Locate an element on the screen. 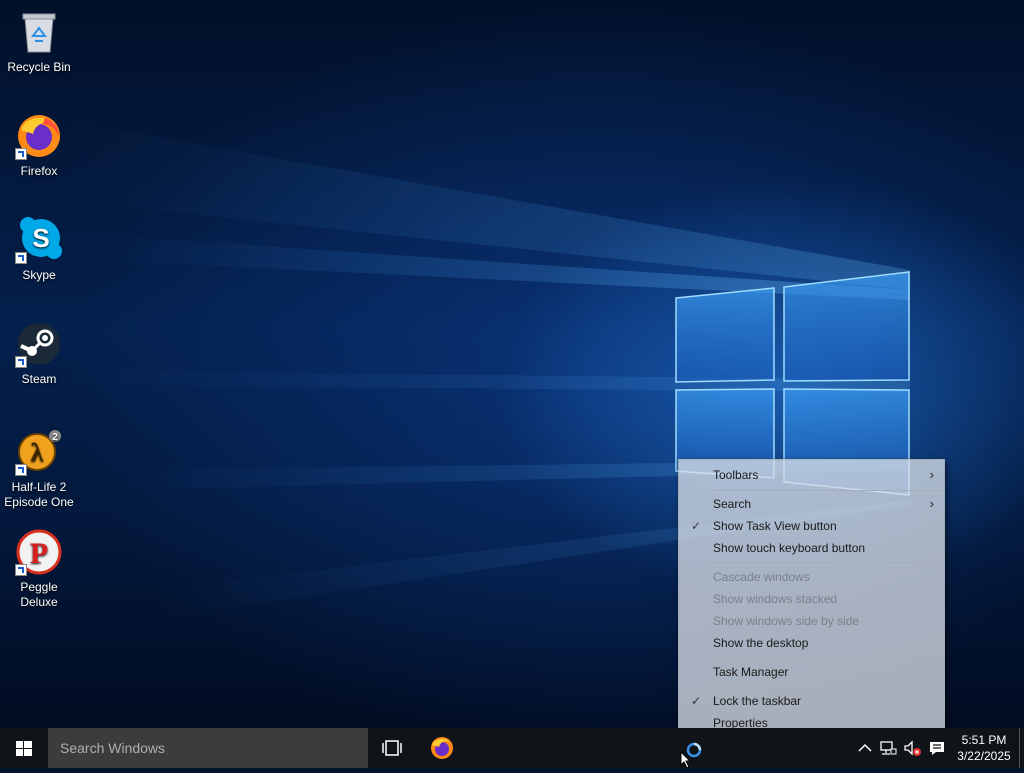 The image size is (1024, 773). desktop-icon-firefox: Firefox is located at coordinates (39, 145).